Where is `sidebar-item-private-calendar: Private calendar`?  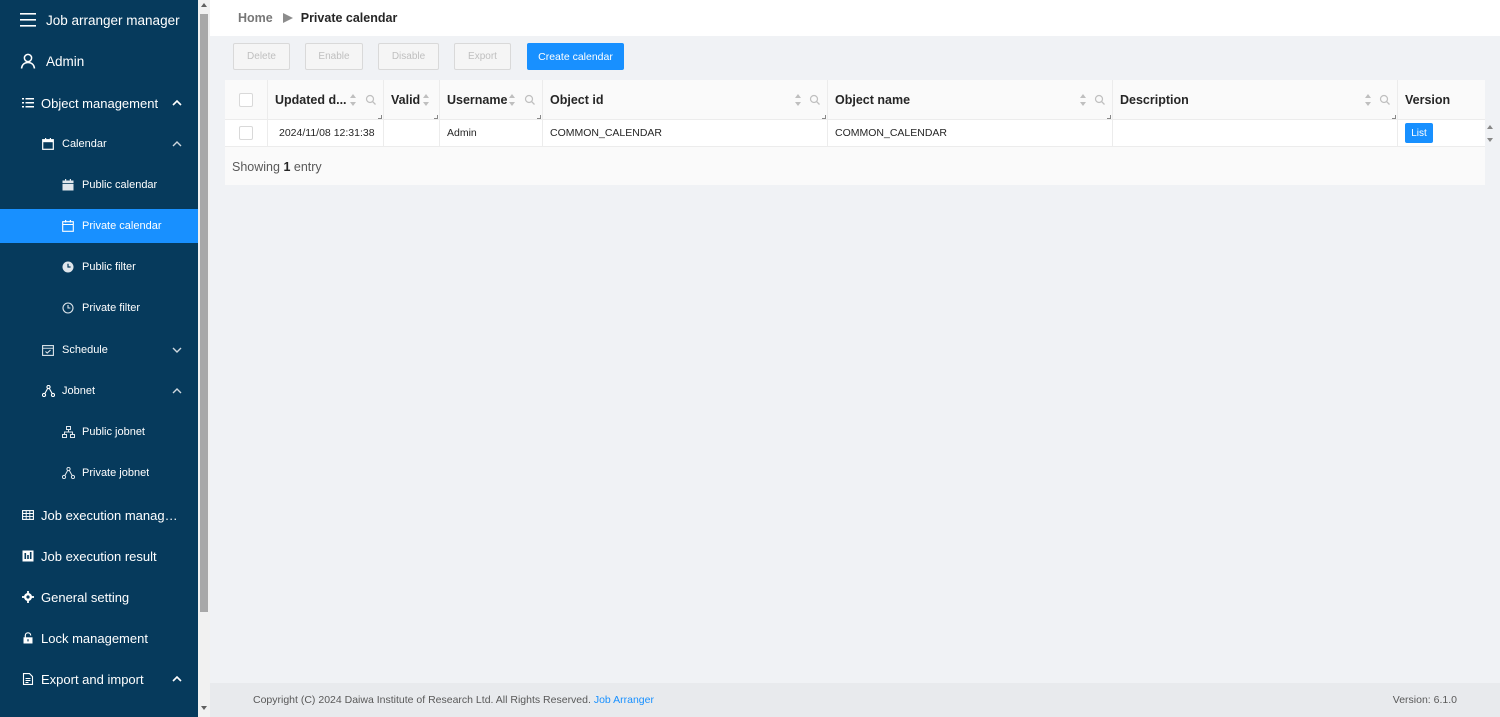 sidebar-item-private-calendar: Private calendar is located at coordinates (99, 226).